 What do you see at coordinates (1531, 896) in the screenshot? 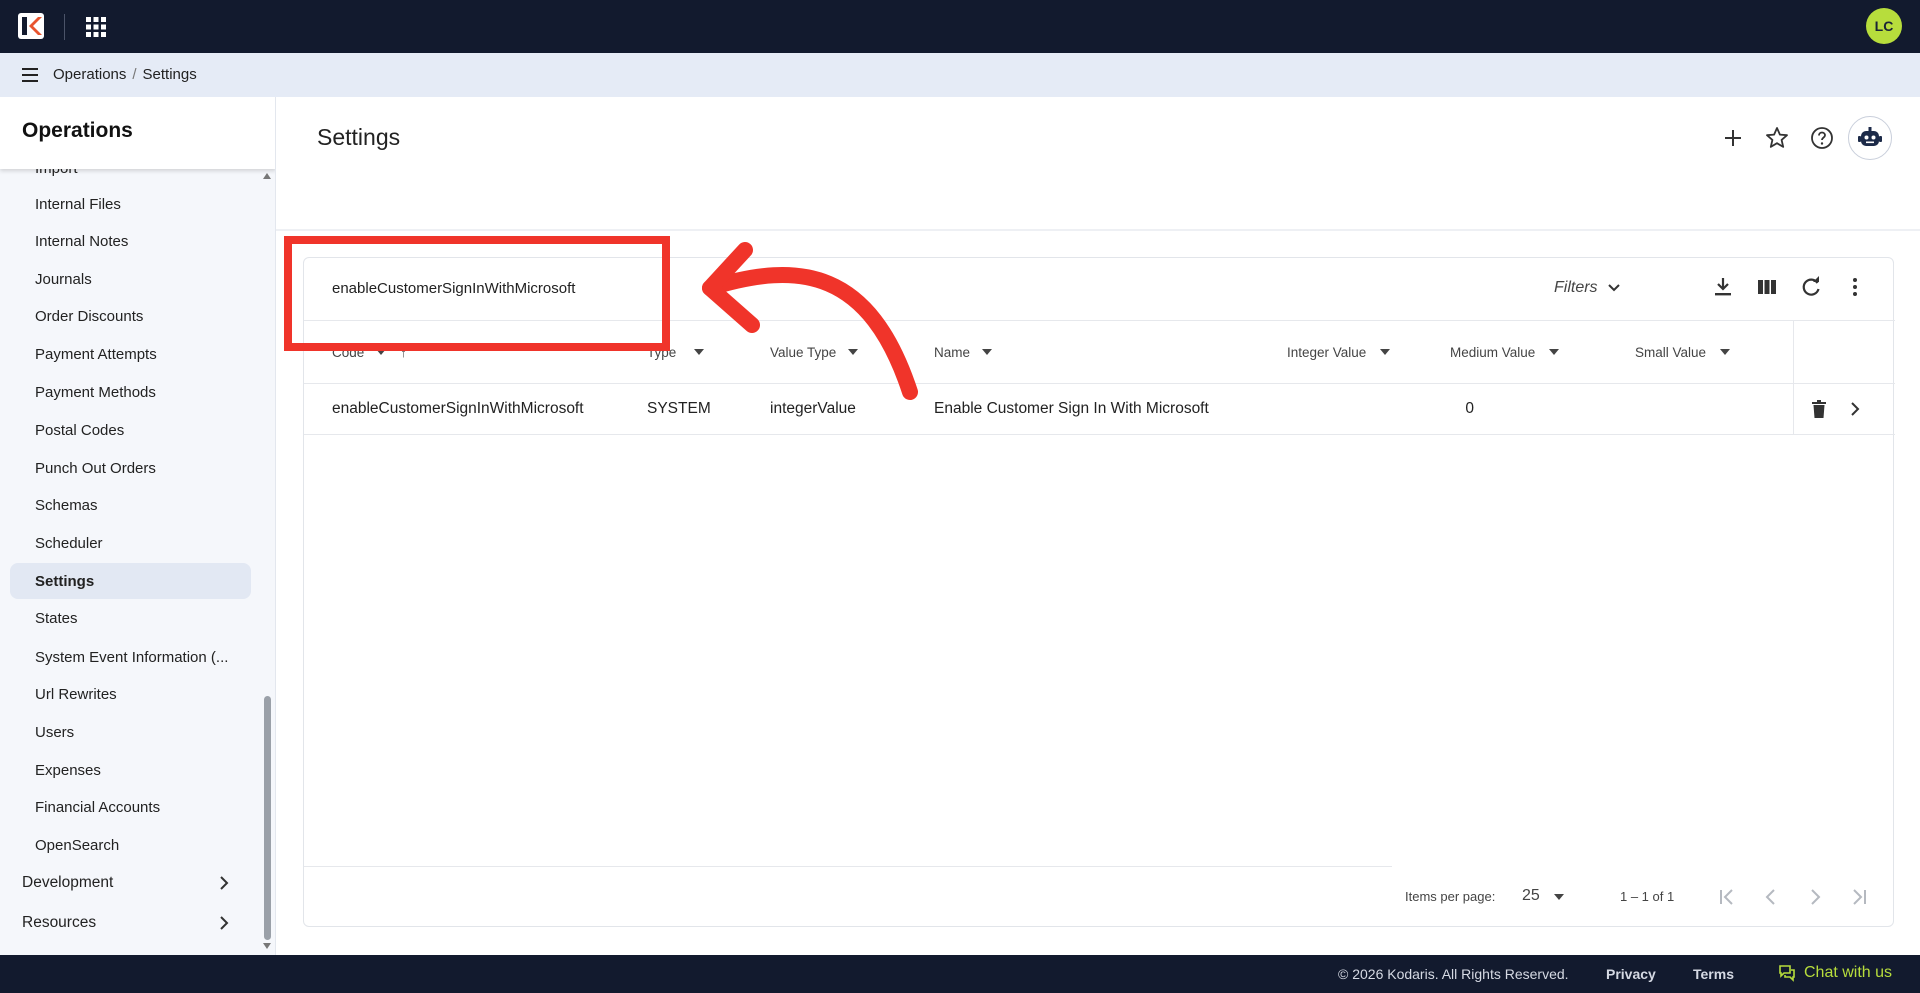
I see `items-per-page-select: 25` at bounding box center [1531, 896].